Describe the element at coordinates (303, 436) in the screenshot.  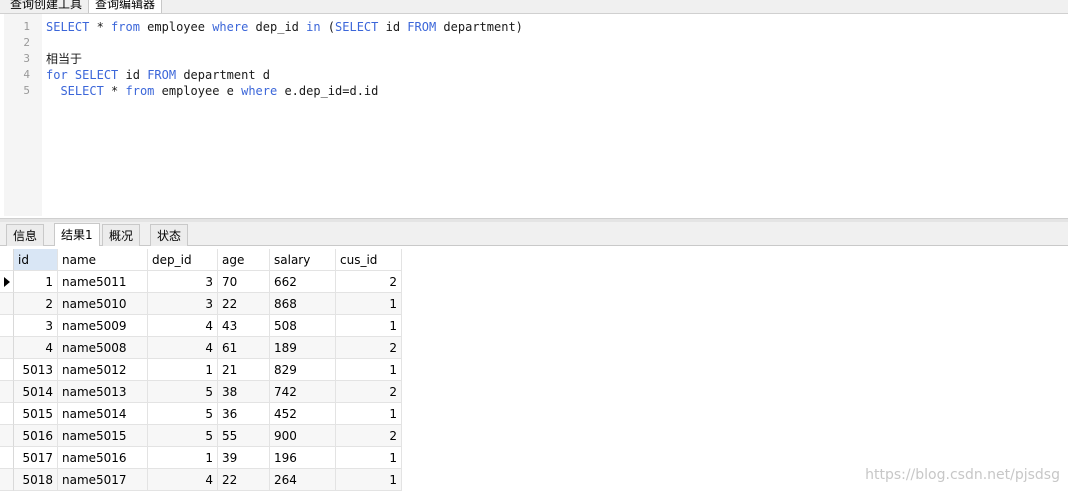
I see `cell-salary: 900` at that location.